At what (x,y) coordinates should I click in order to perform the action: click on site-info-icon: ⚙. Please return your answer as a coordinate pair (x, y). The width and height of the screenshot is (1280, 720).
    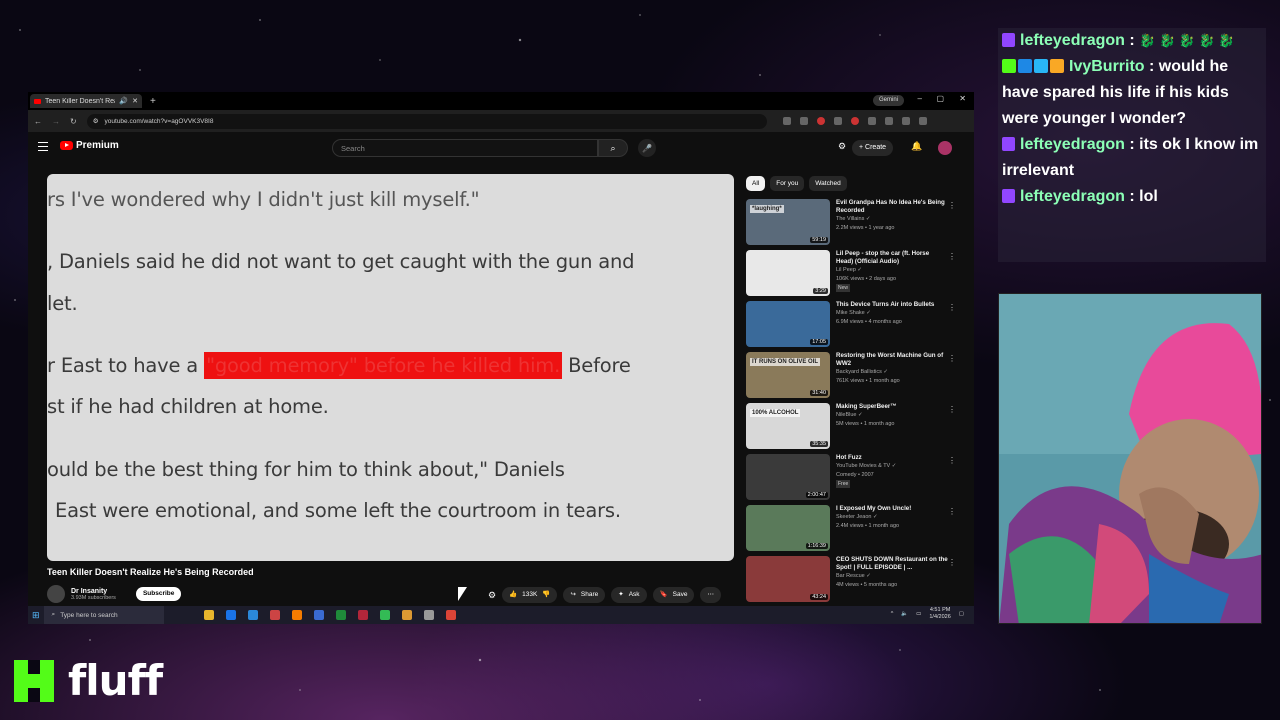
    Looking at the image, I should click on (96, 121).